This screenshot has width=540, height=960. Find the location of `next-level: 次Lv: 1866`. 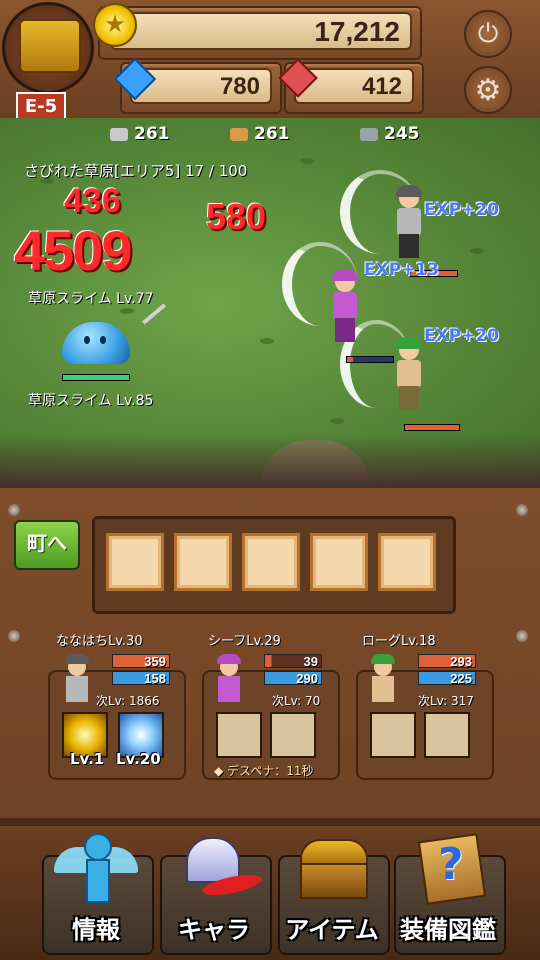

next-level: 次Lv: 1866 is located at coordinates (128, 701).